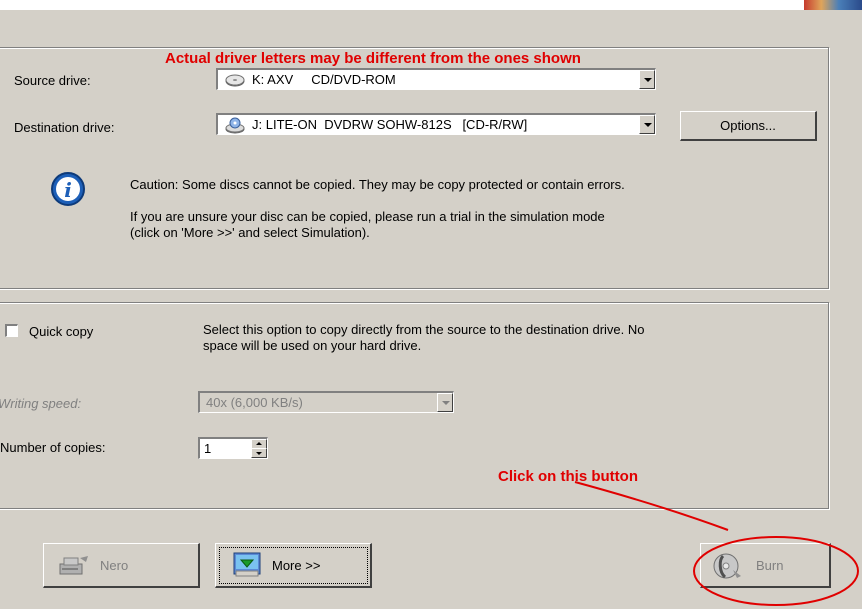 The image size is (862, 609). Describe the element at coordinates (776, 571) in the screenshot. I see `annotation-circle` at that location.